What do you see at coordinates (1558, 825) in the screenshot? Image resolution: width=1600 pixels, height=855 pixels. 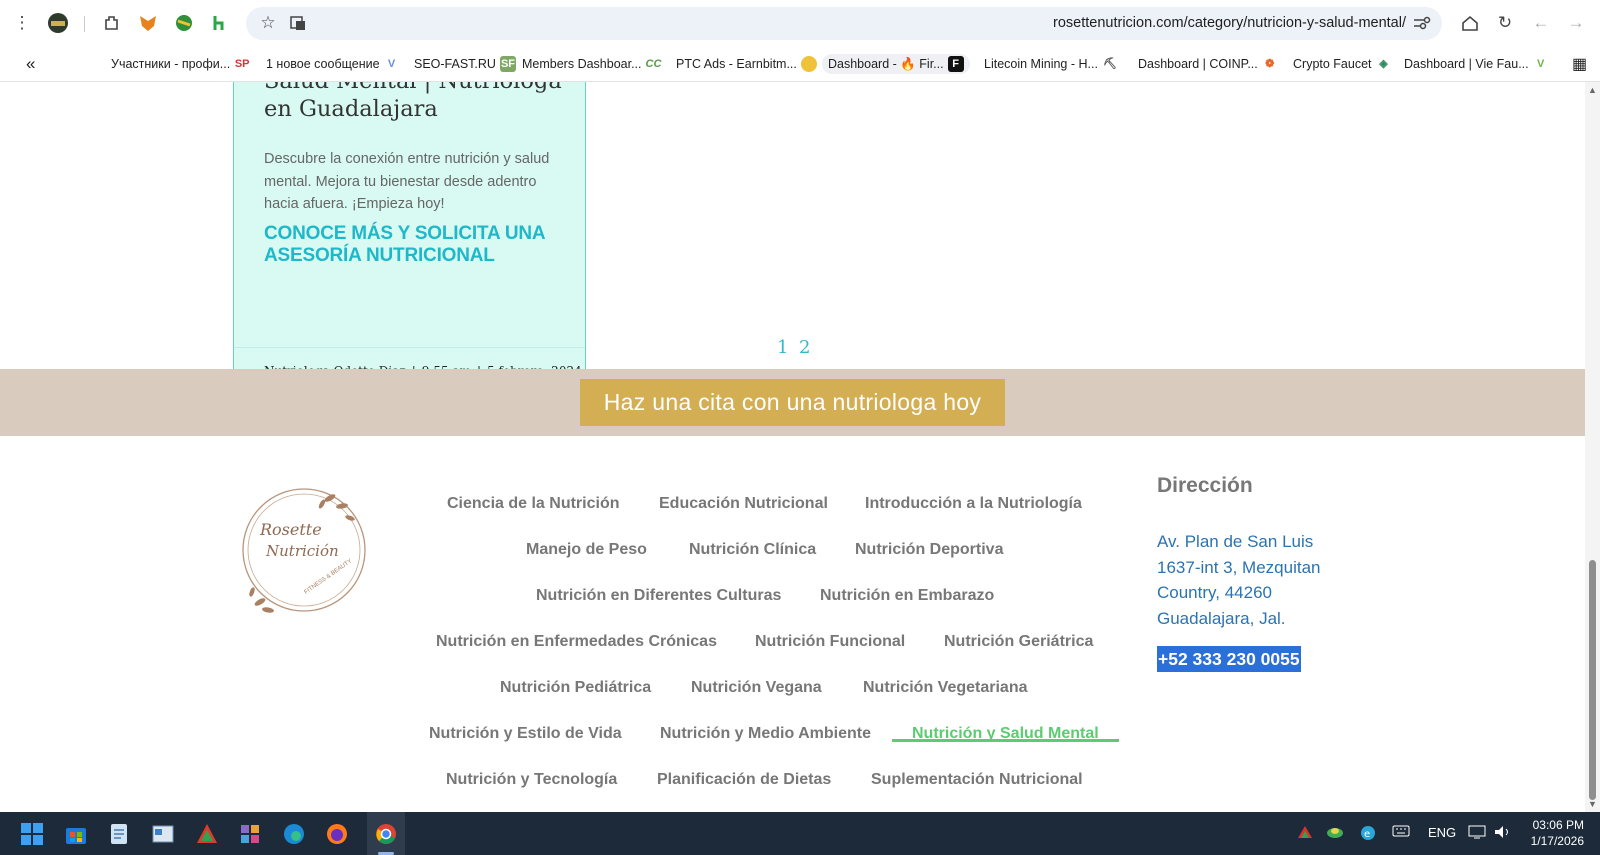 I see `clock-time: 03:06 PM` at bounding box center [1558, 825].